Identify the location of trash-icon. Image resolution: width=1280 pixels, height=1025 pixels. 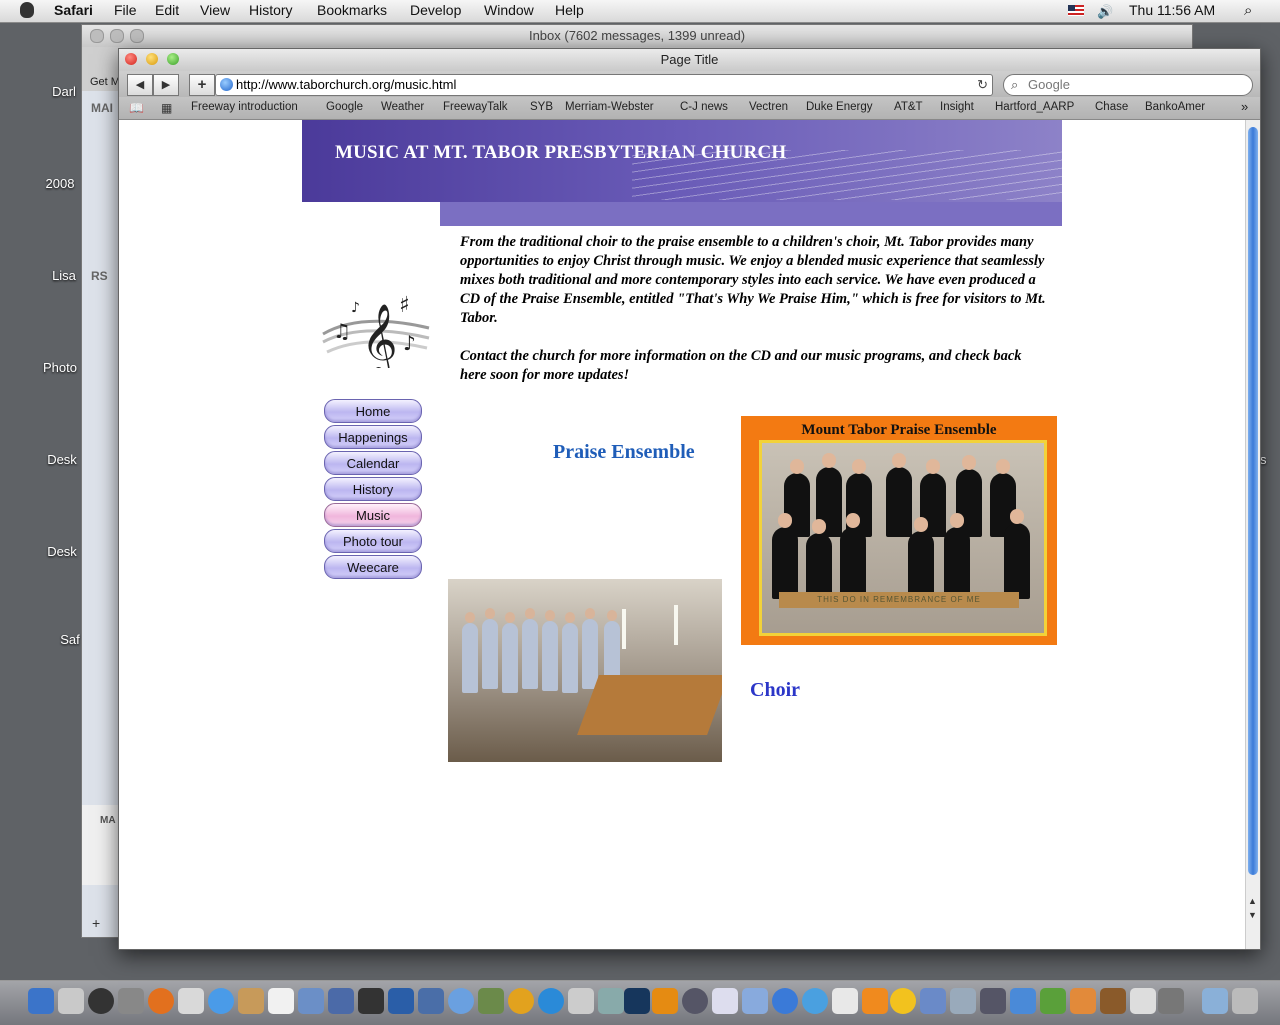
(1245, 1001).